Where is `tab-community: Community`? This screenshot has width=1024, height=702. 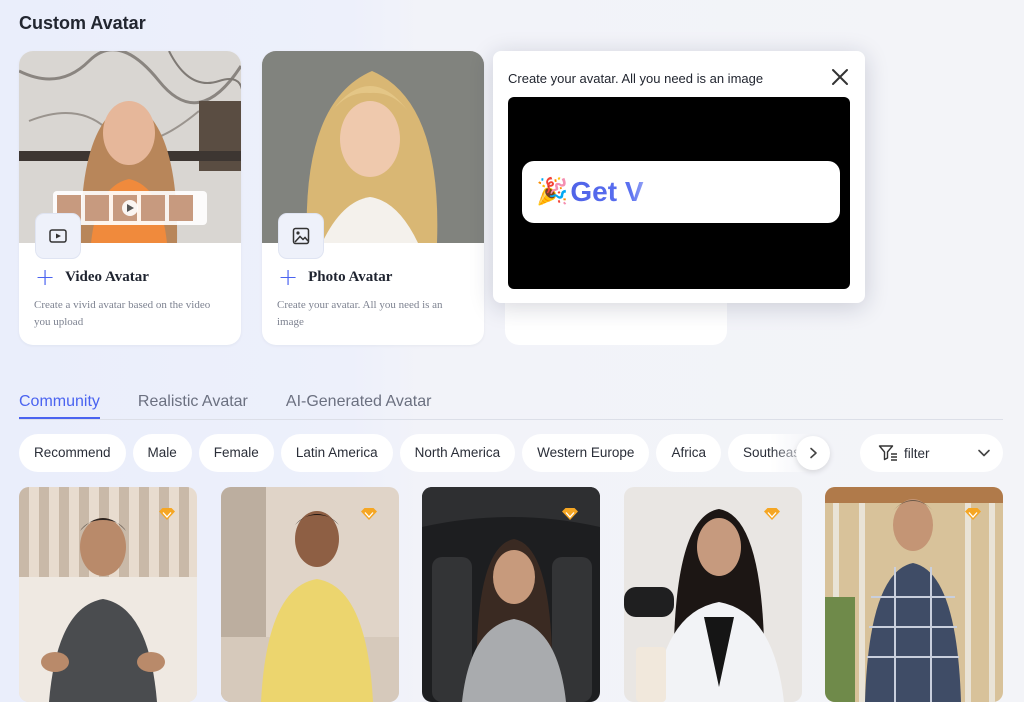
tab-community: Community is located at coordinates (59, 406).